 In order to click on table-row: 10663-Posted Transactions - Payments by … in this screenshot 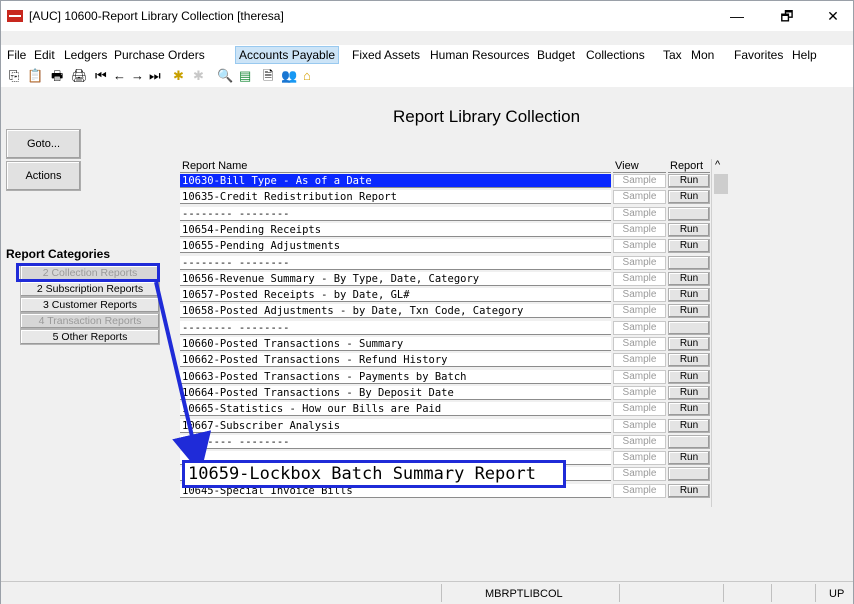, I will do `click(455, 377)`.